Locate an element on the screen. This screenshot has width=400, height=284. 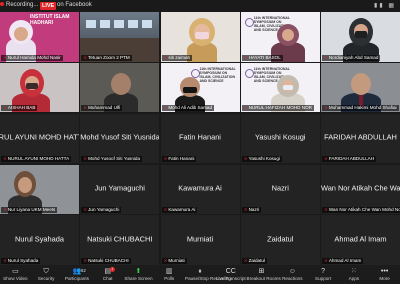
toolbar-cc-button: CC Live Transcript is located at coordinates (231, 274).